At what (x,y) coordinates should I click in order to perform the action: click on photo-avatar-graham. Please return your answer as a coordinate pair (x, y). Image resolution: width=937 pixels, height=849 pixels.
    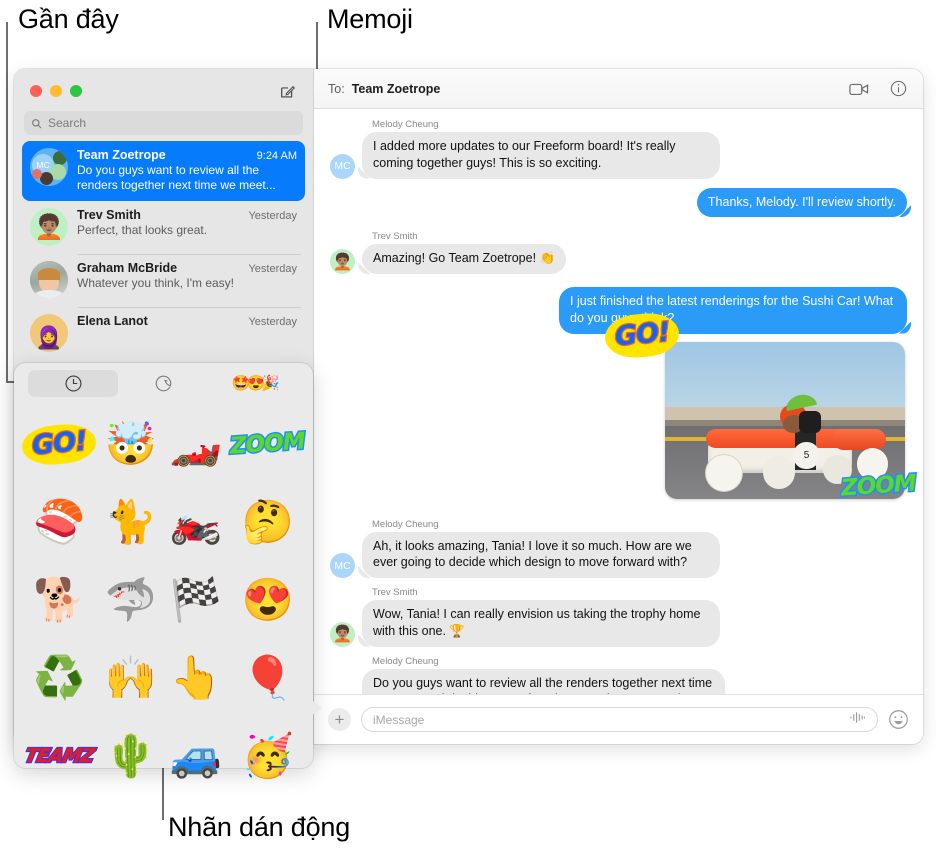
    Looking at the image, I should click on (49, 280).